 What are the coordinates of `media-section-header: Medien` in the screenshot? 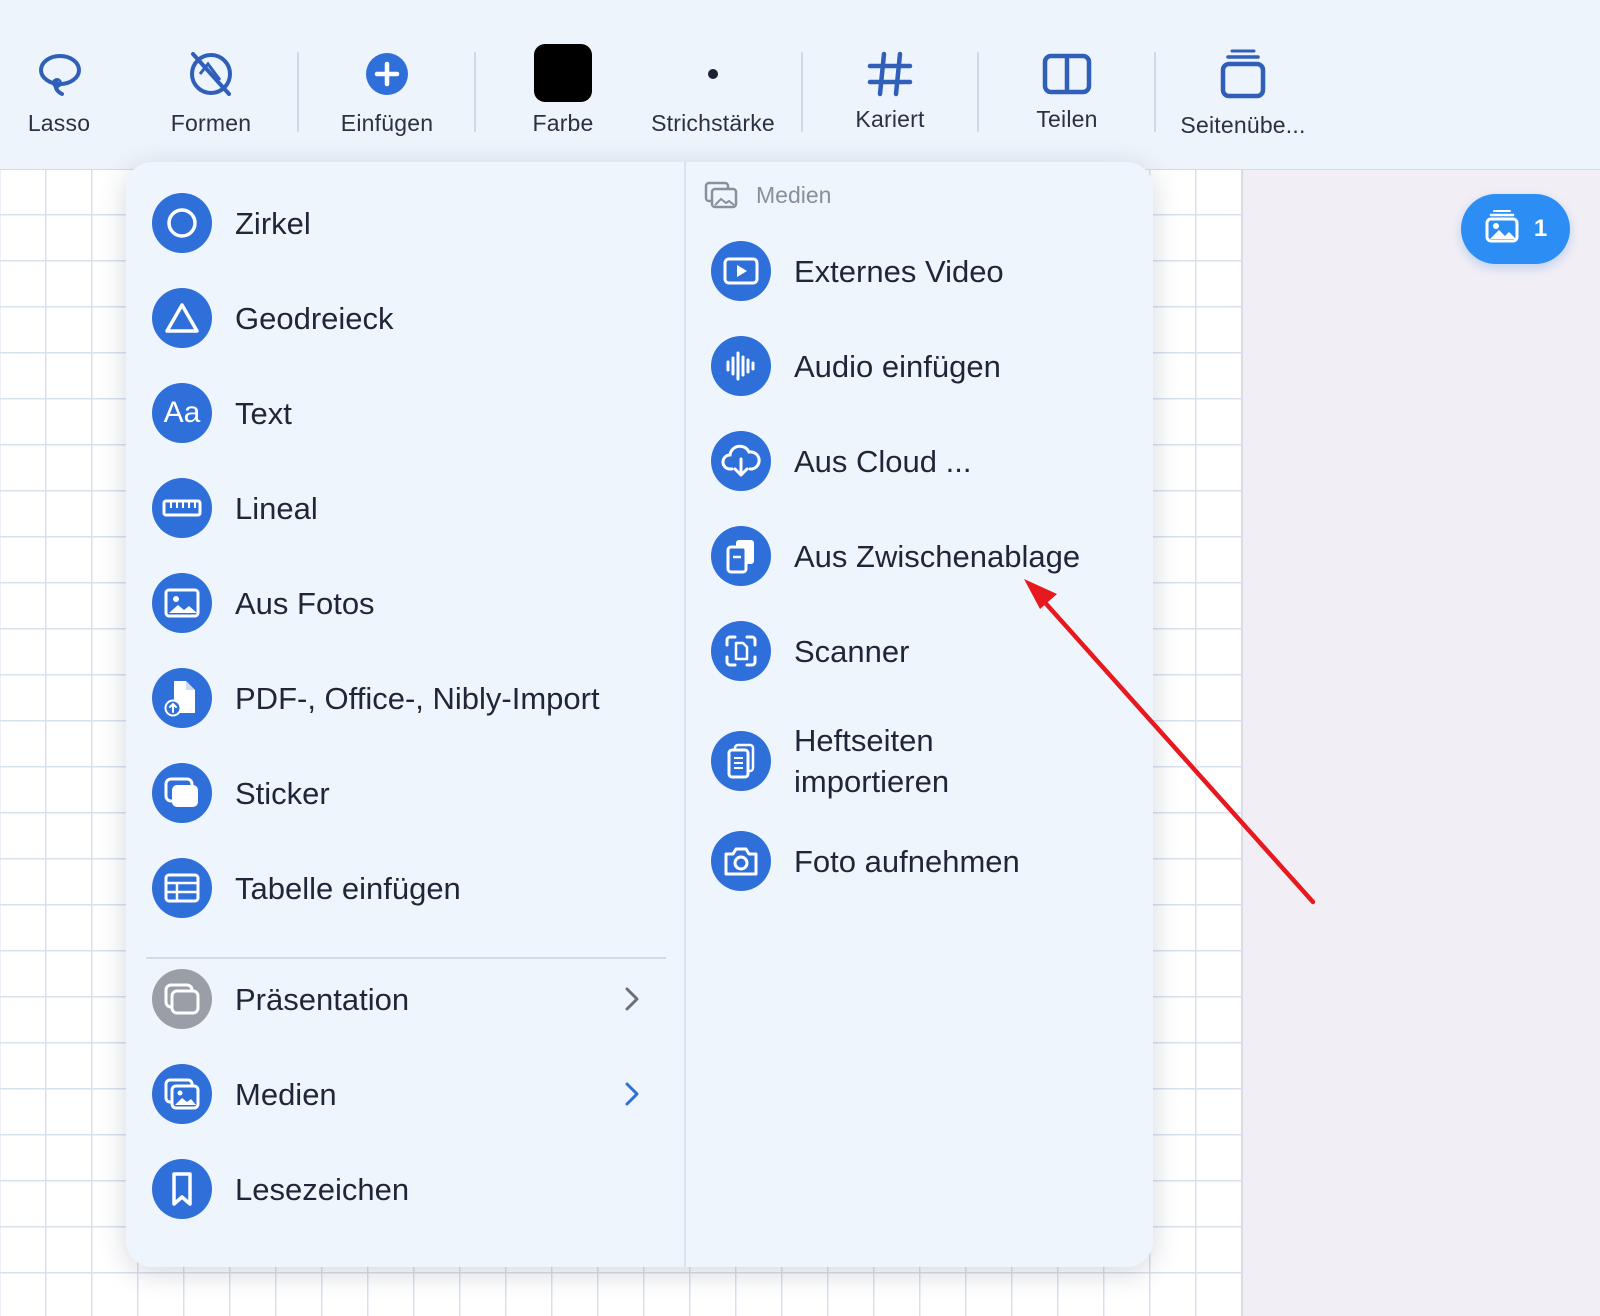 It's located at (767, 195).